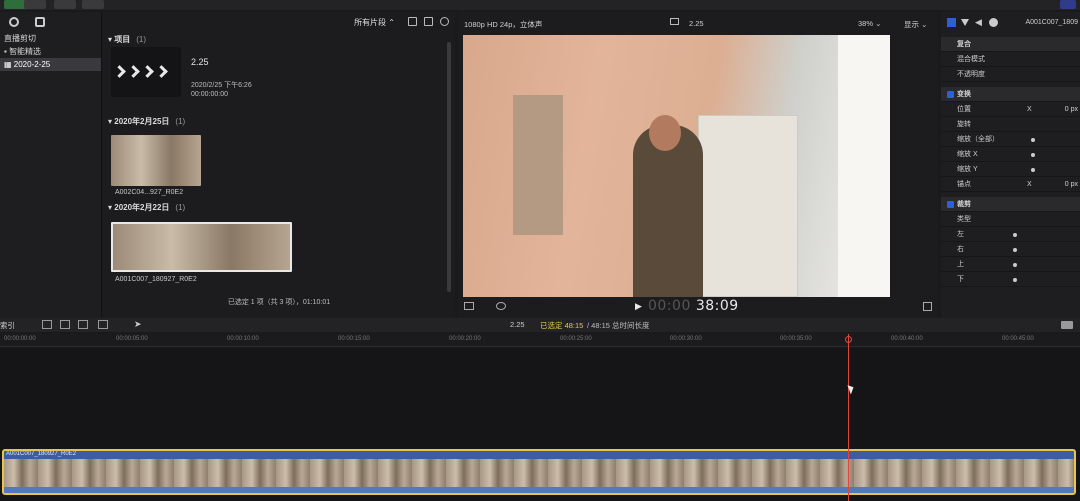  What do you see at coordinates (950, 204) in the screenshot?
I see `crop-checkbox` at bounding box center [950, 204].